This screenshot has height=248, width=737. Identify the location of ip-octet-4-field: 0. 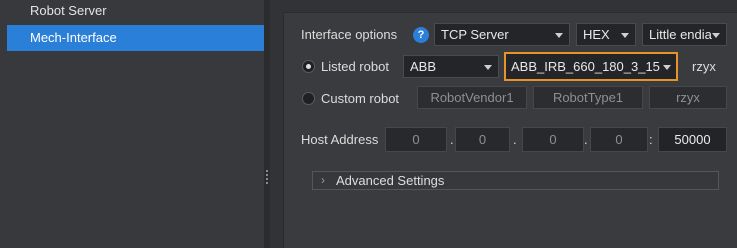
(619, 139).